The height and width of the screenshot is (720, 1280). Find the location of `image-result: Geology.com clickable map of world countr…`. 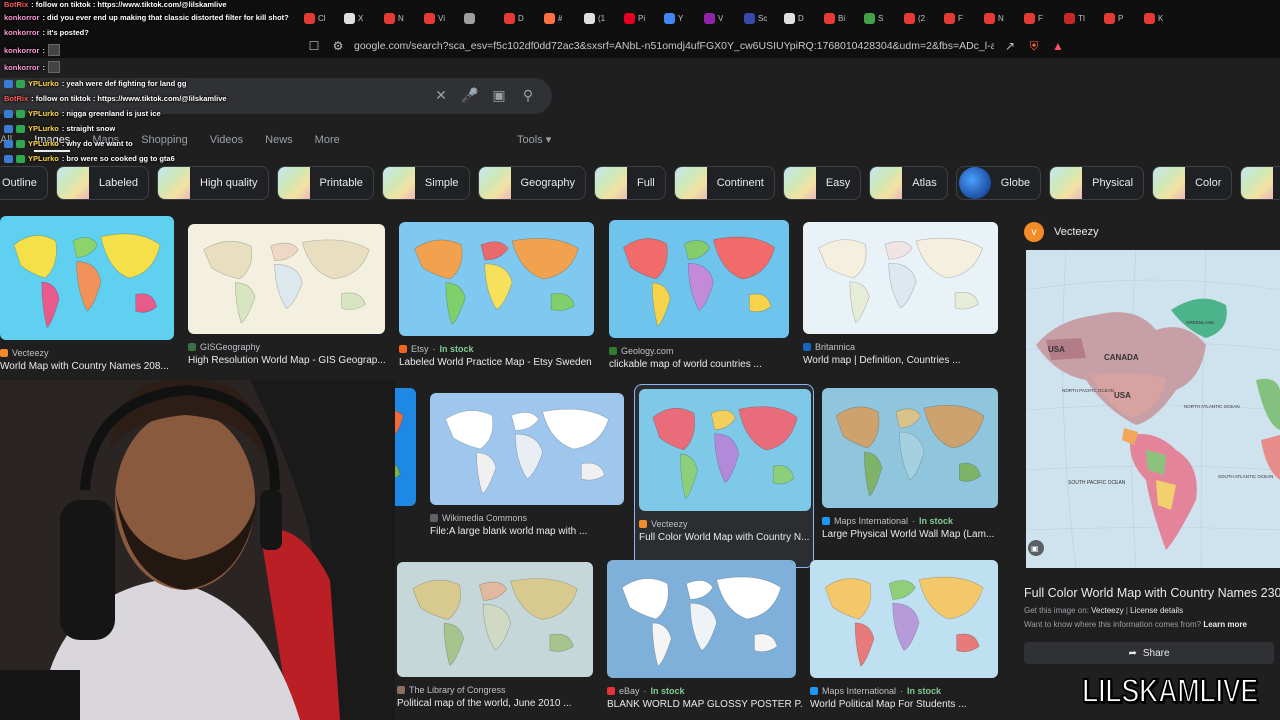

image-result: Geology.com clickable map of world countr… is located at coordinates (699, 308).